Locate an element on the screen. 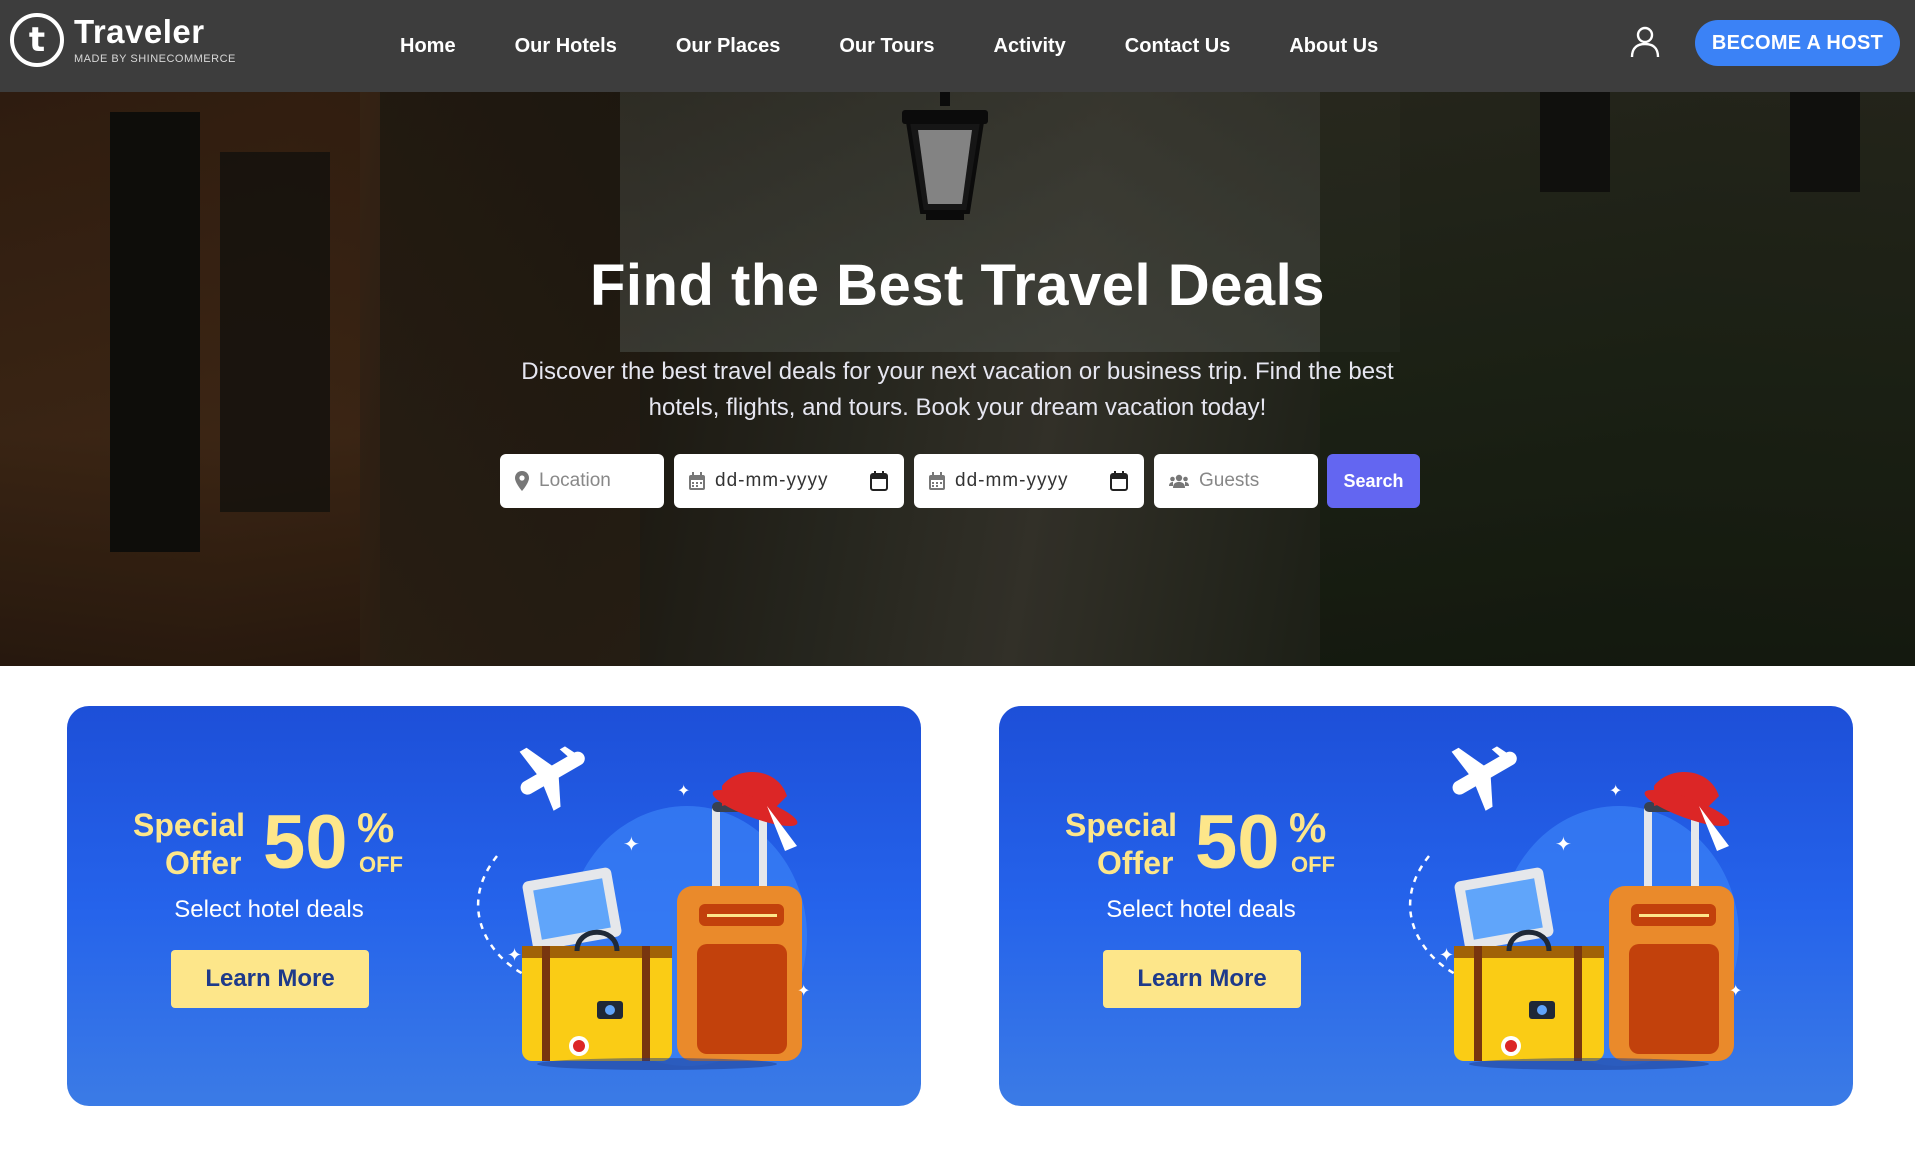  users-icon is located at coordinates (1179, 481).